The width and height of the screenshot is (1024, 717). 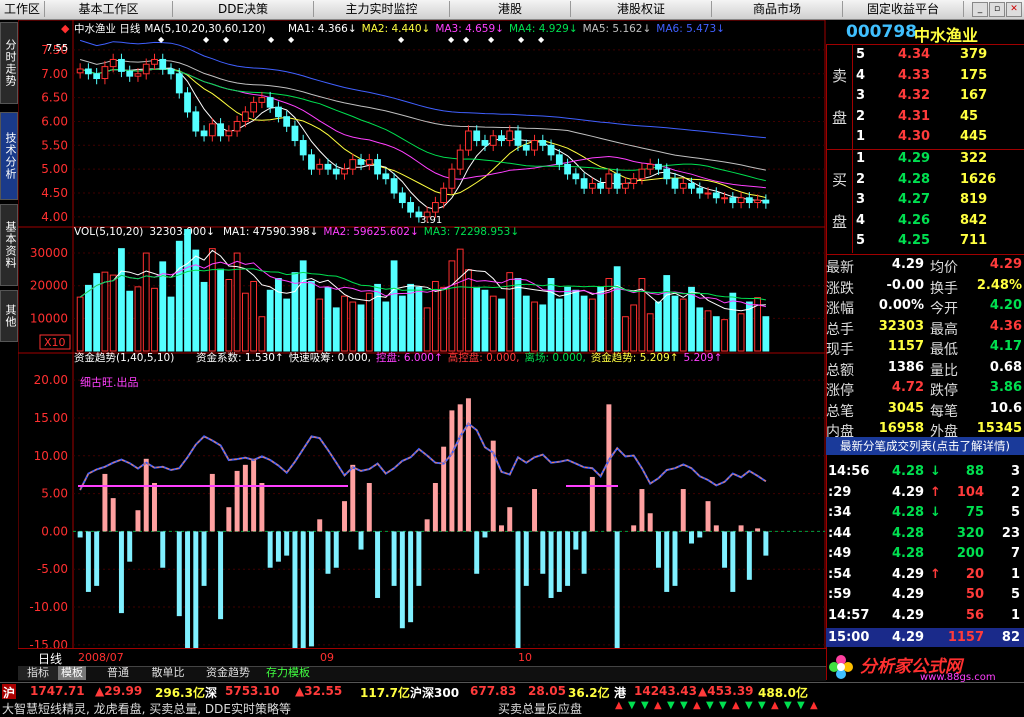 I want to click on restore-button: ▫, so click(x=997, y=9).